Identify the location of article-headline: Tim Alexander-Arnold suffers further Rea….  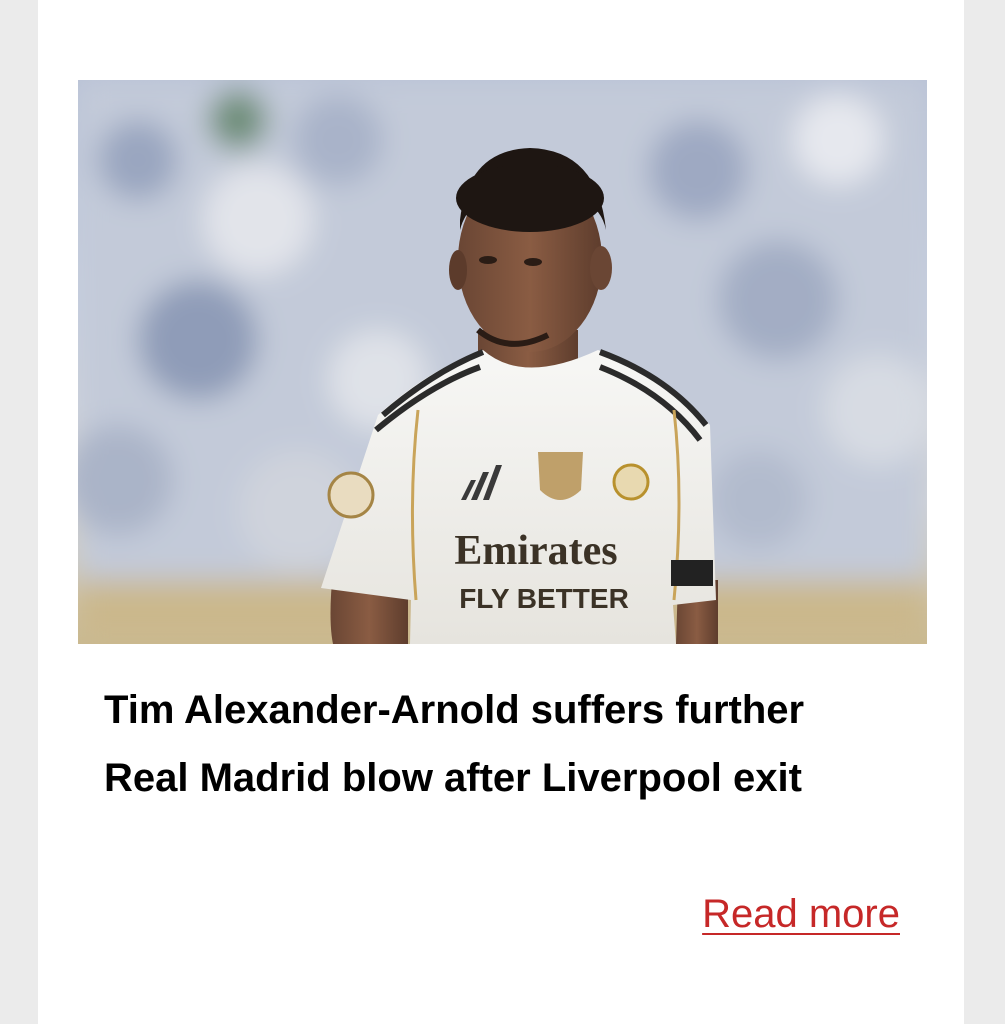
(464, 744).